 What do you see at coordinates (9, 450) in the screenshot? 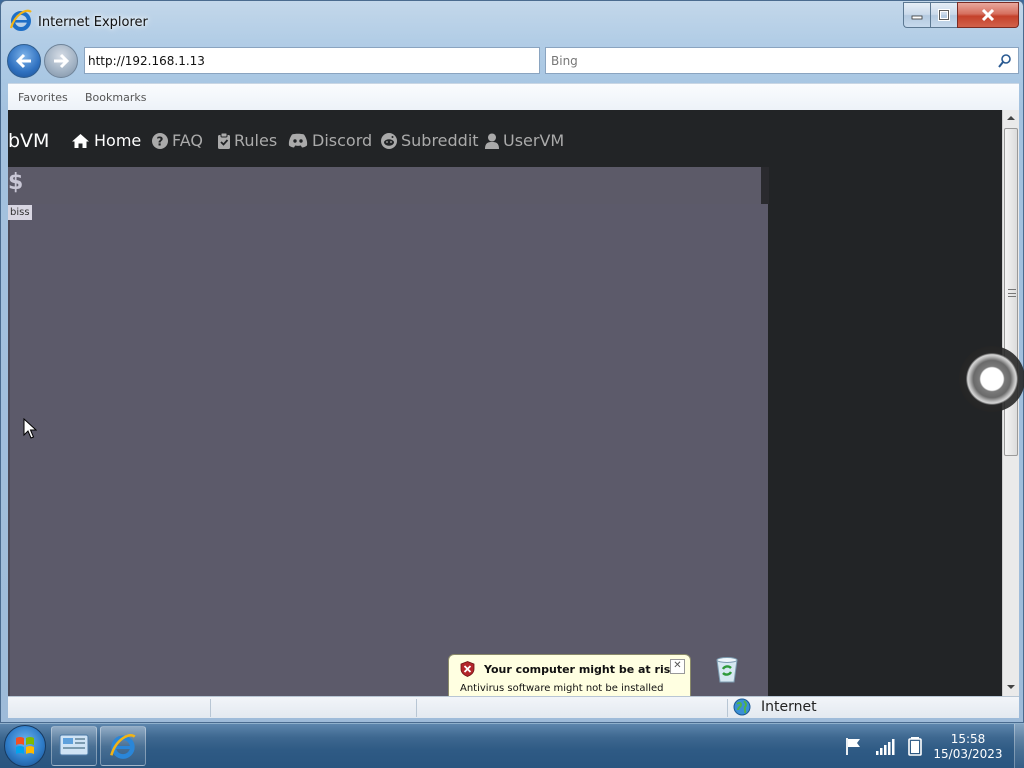
I see `vm-screen-edge` at bounding box center [9, 450].